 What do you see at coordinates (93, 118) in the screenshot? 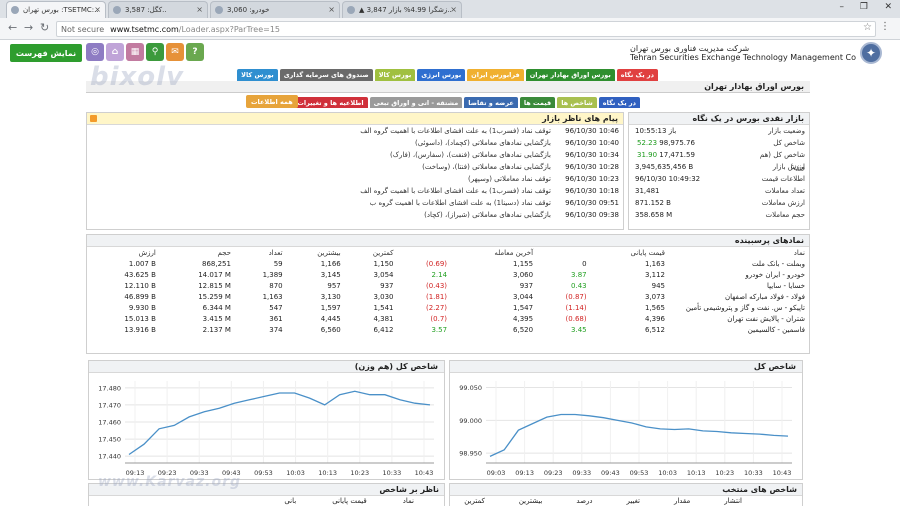
I see `rss-icon` at bounding box center [93, 118].